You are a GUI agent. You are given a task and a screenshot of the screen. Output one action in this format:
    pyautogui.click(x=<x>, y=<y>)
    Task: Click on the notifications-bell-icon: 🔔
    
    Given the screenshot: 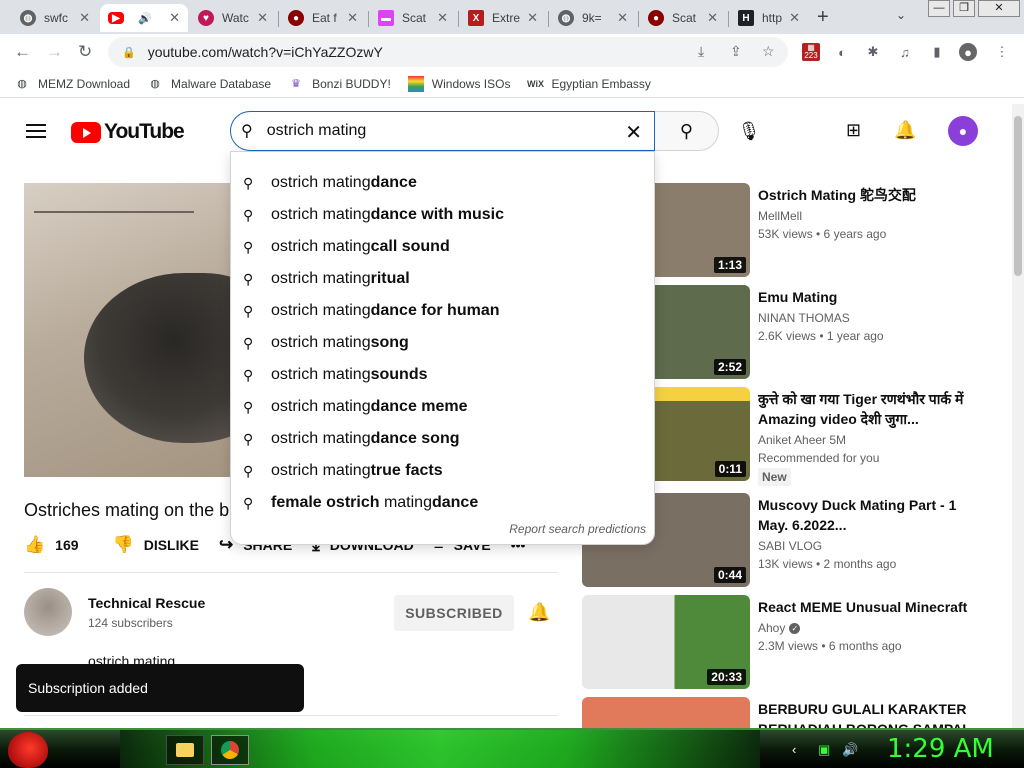 What is the action you would take?
    pyautogui.click(x=905, y=130)
    